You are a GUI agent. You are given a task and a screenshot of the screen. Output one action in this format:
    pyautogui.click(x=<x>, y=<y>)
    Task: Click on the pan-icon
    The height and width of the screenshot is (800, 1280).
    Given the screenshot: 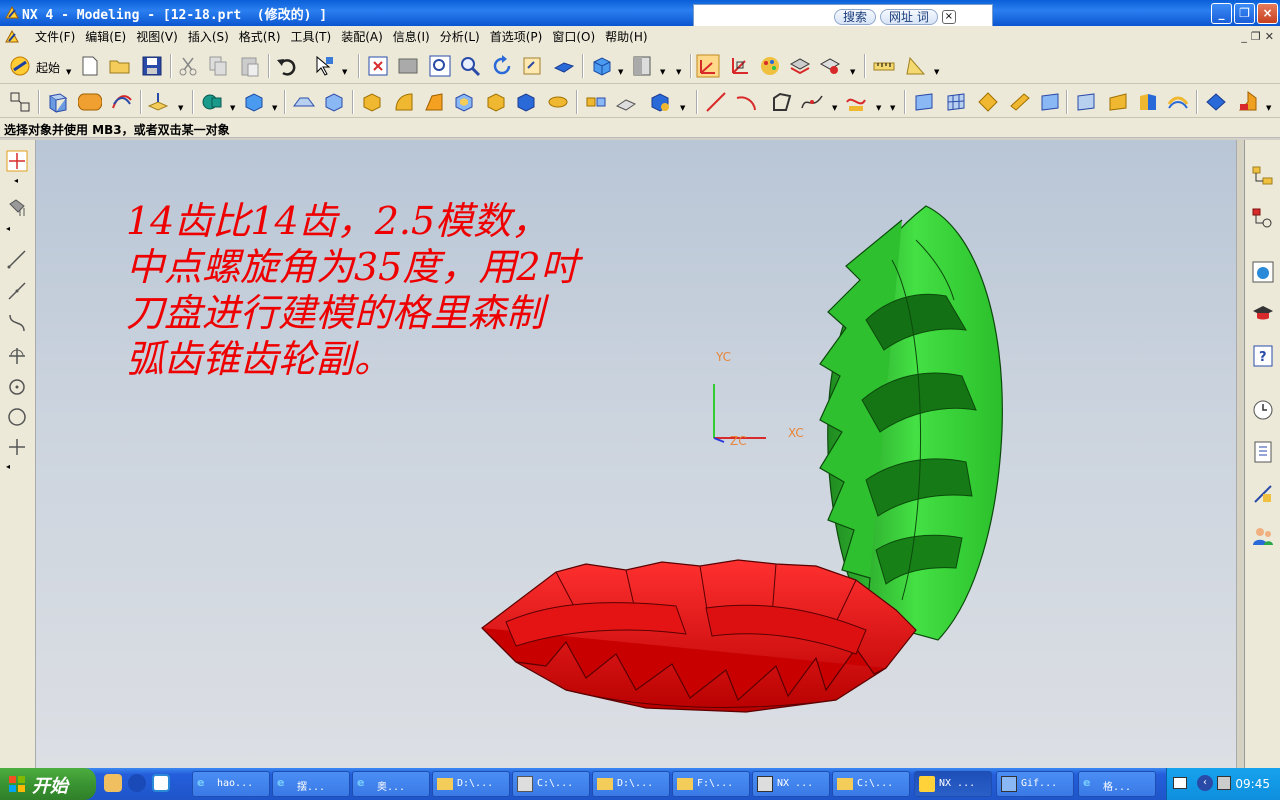 What is the action you would take?
    pyautogui.click(x=532, y=66)
    